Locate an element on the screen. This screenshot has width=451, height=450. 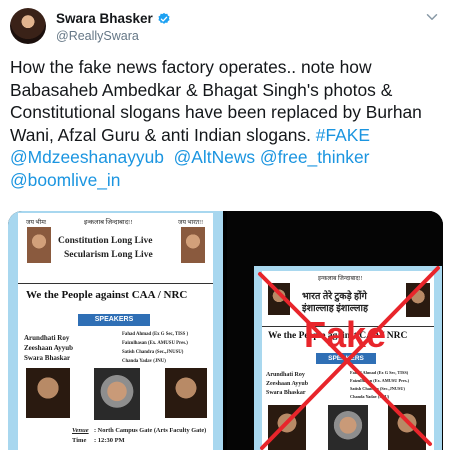
avatar is located at coordinates (28, 26).